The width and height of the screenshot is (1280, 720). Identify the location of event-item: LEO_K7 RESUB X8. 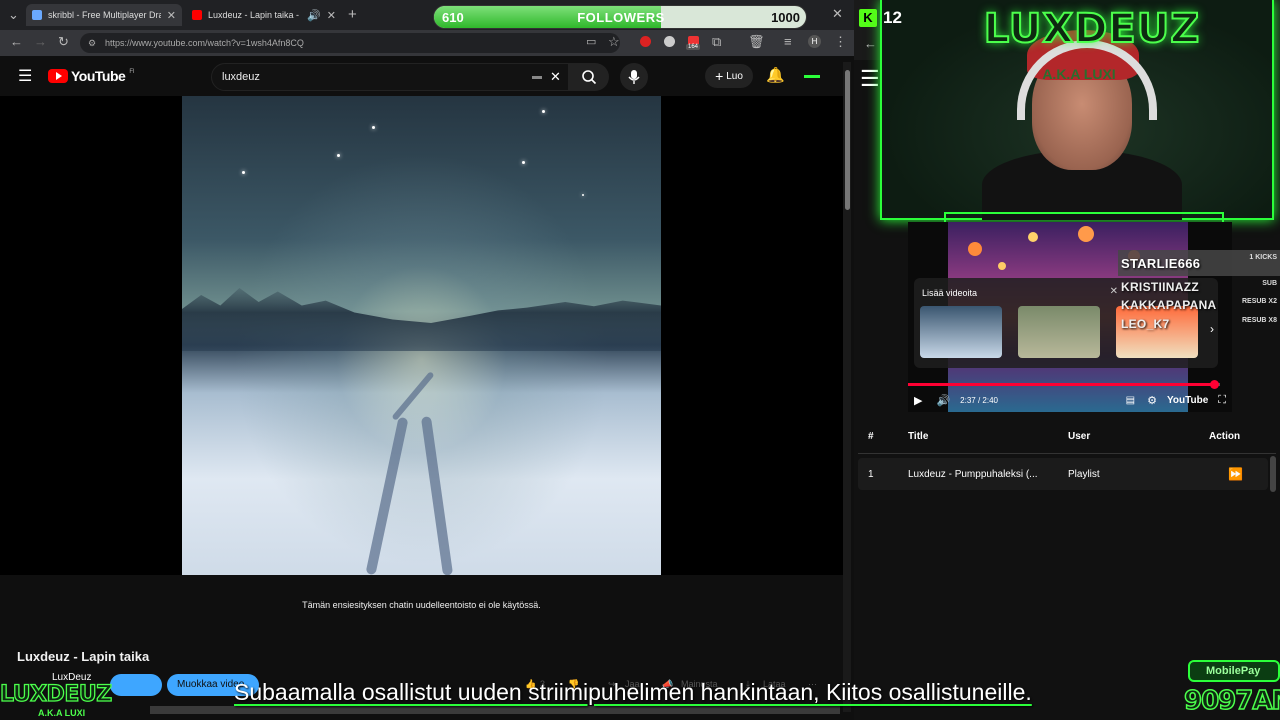
(1199, 325).